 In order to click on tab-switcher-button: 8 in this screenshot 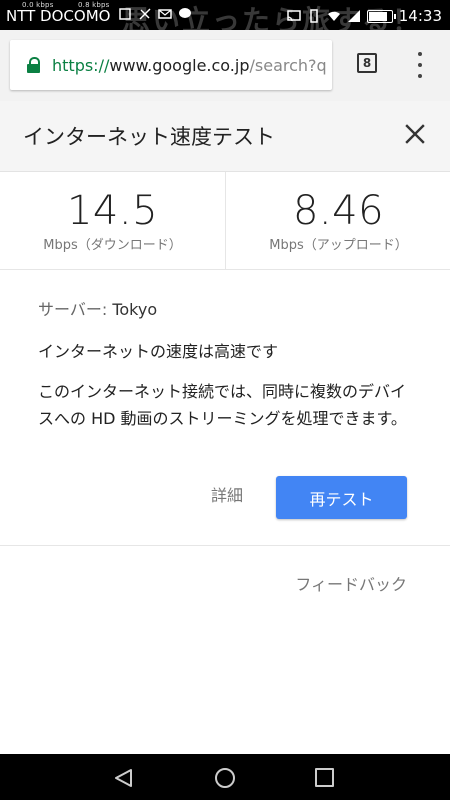, I will do `click(367, 63)`.